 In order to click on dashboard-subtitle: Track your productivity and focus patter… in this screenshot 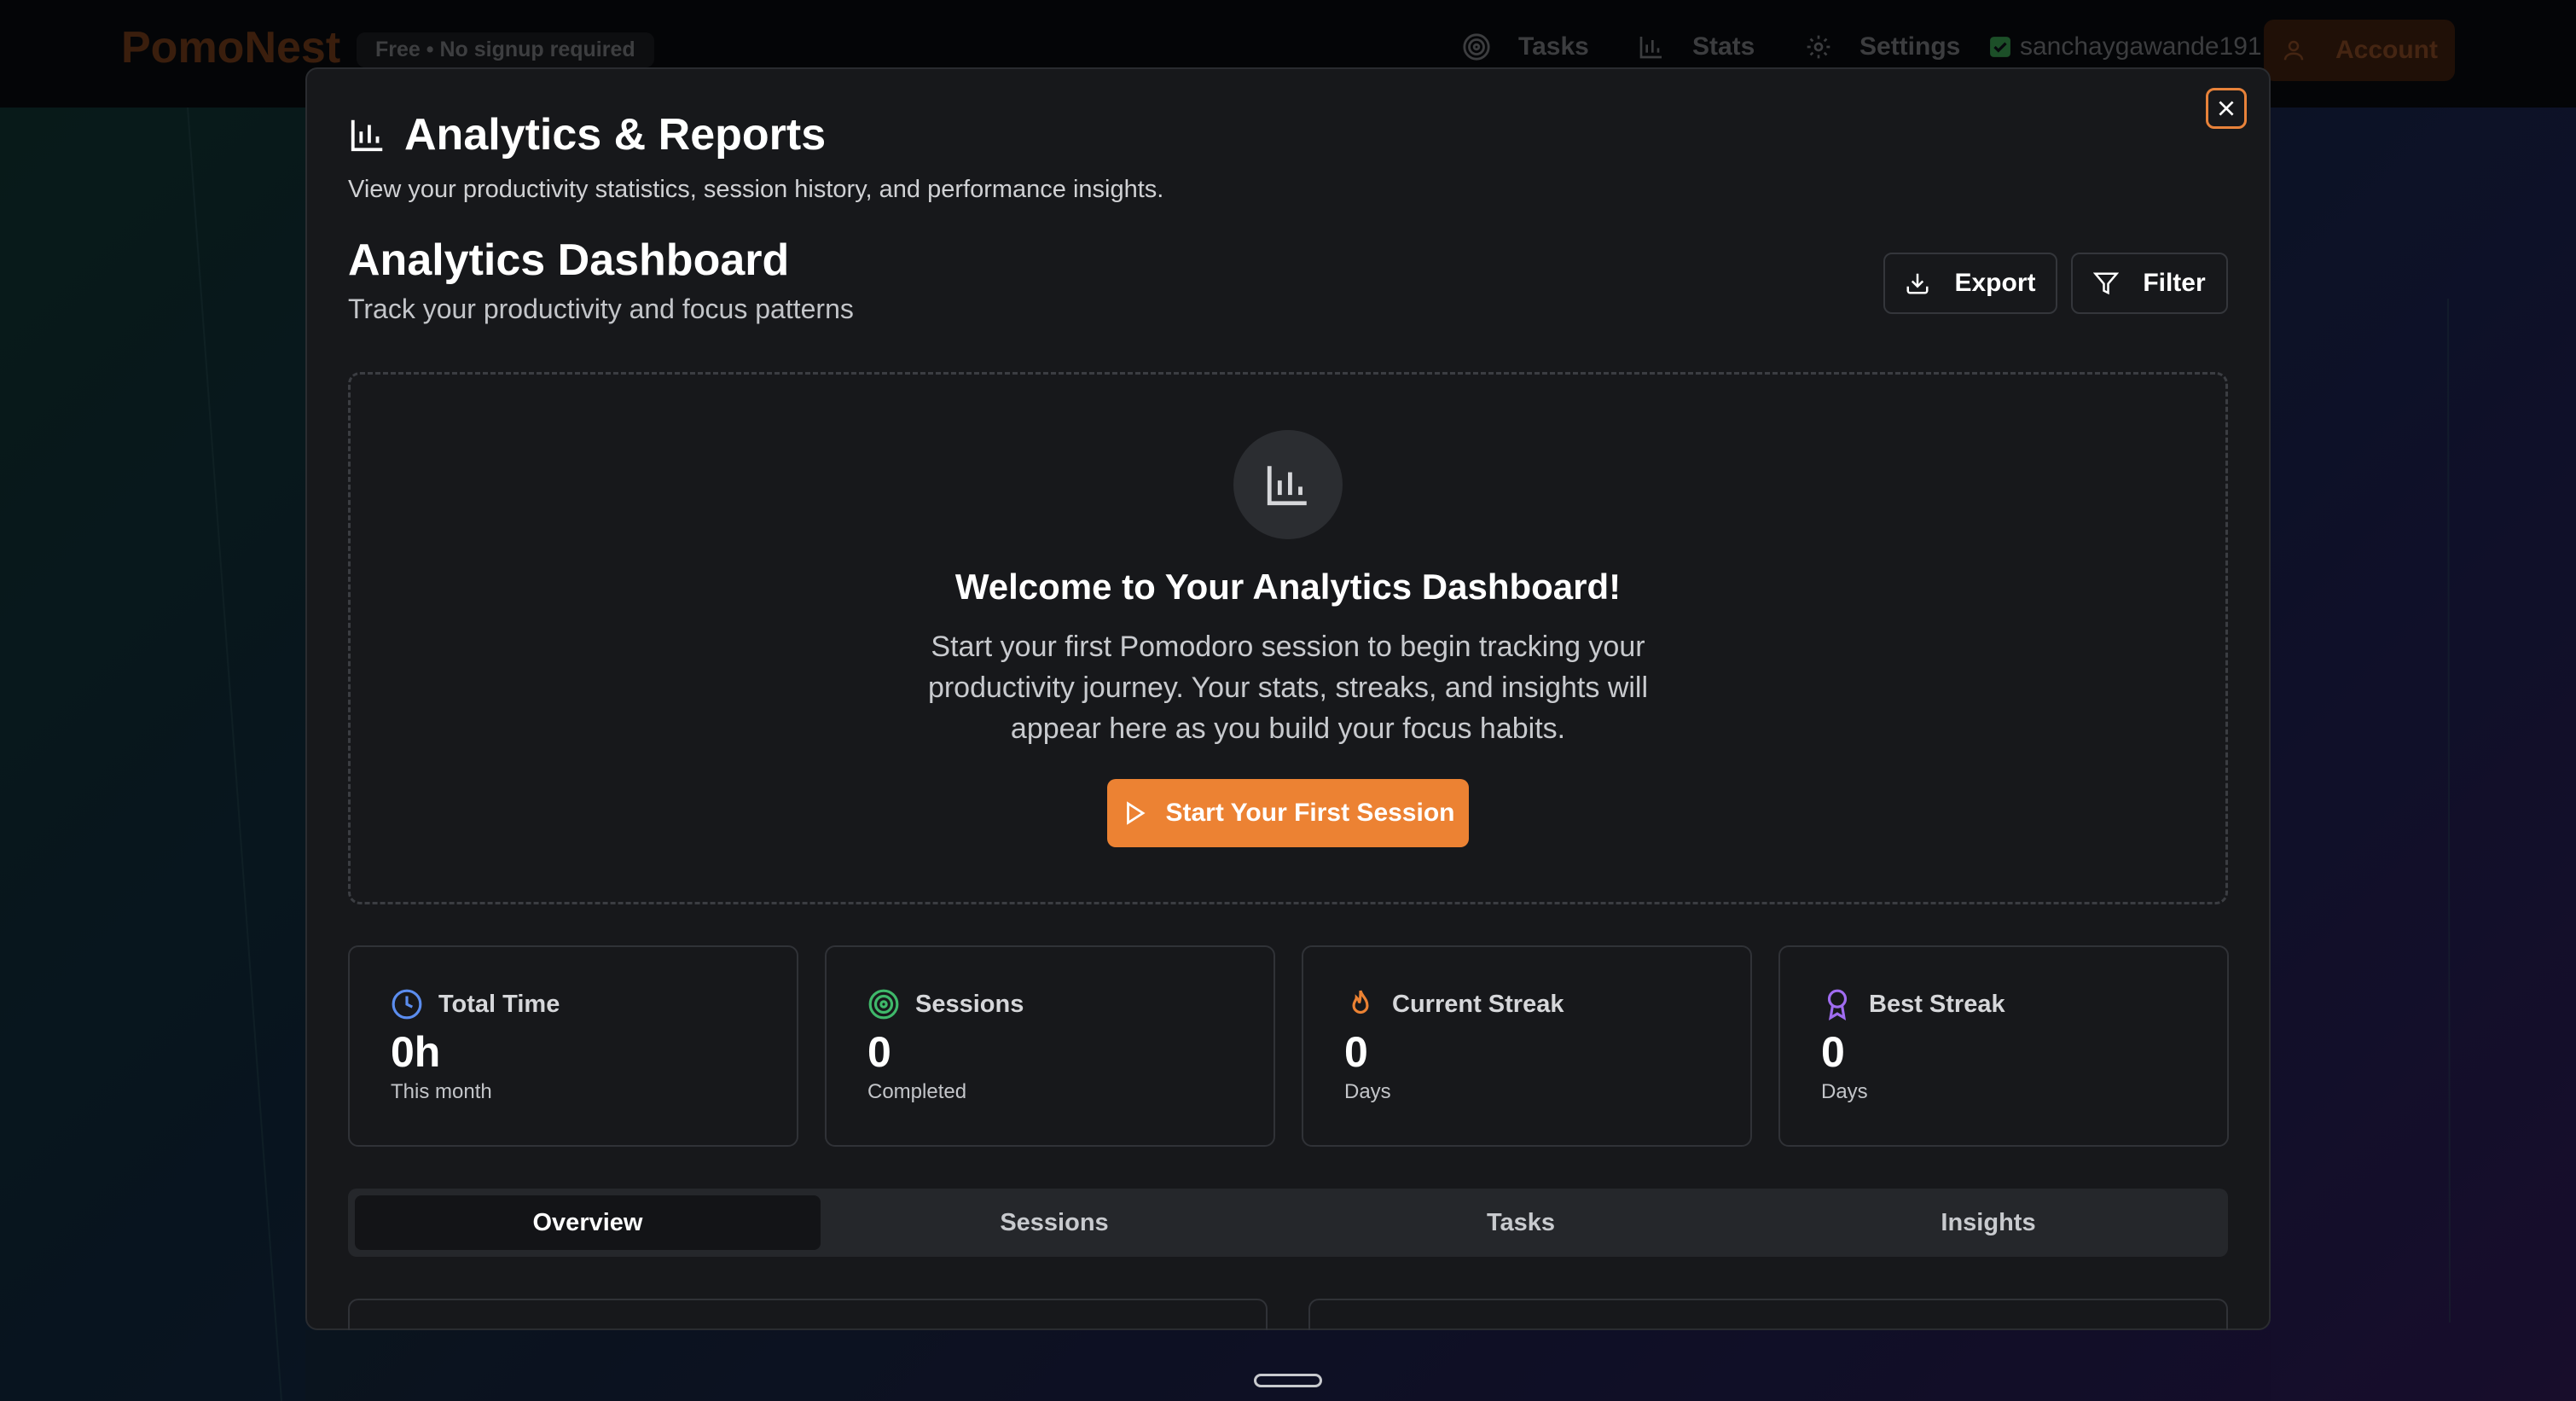, I will do `click(601, 309)`.